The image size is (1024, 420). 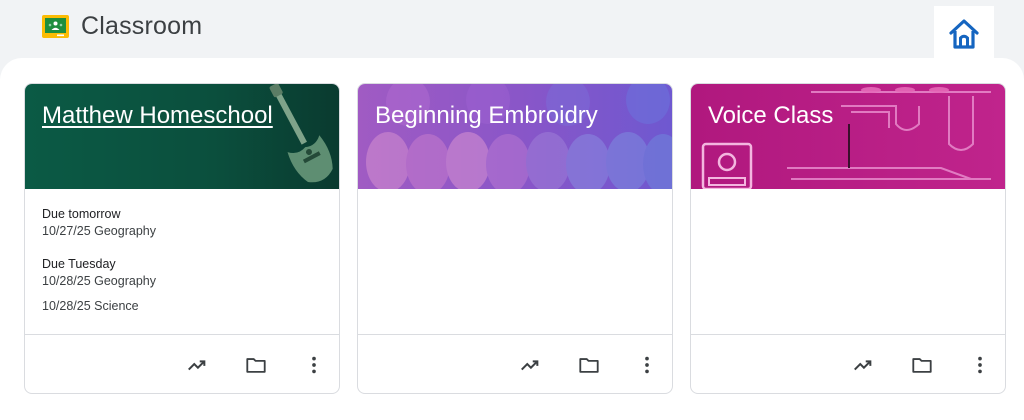 What do you see at coordinates (770, 116) in the screenshot?
I see `class-title: Voice Class` at bounding box center [770, 116].